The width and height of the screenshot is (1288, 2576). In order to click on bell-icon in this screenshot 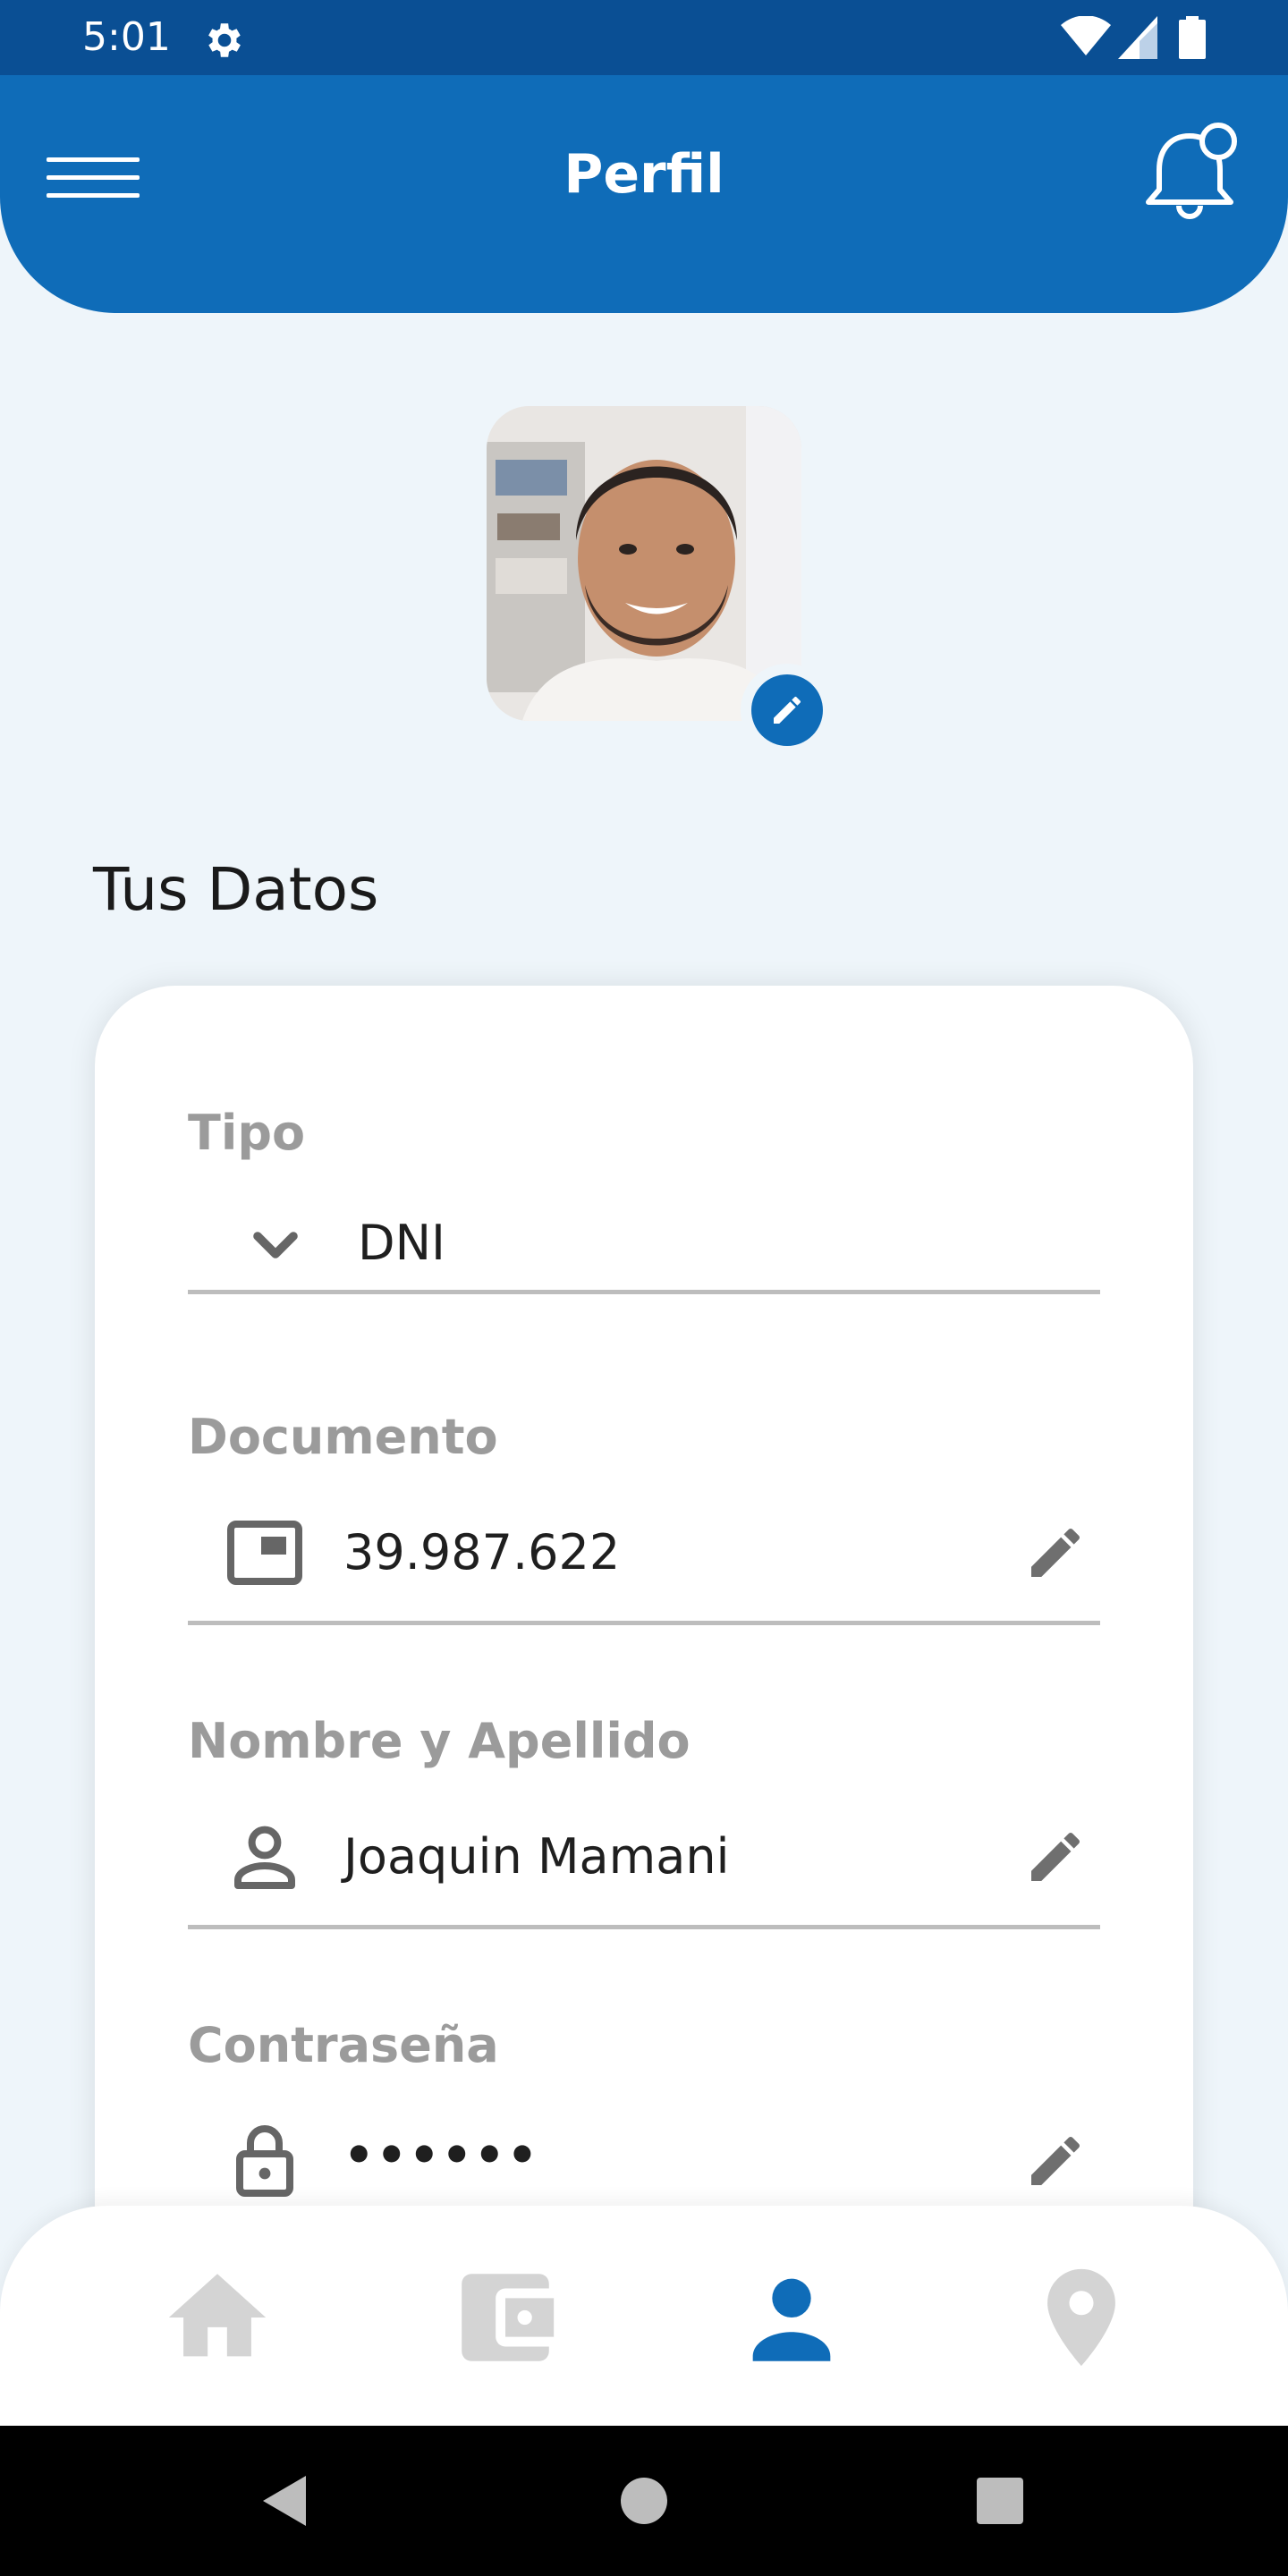, I will do `click(1189, 171)`.